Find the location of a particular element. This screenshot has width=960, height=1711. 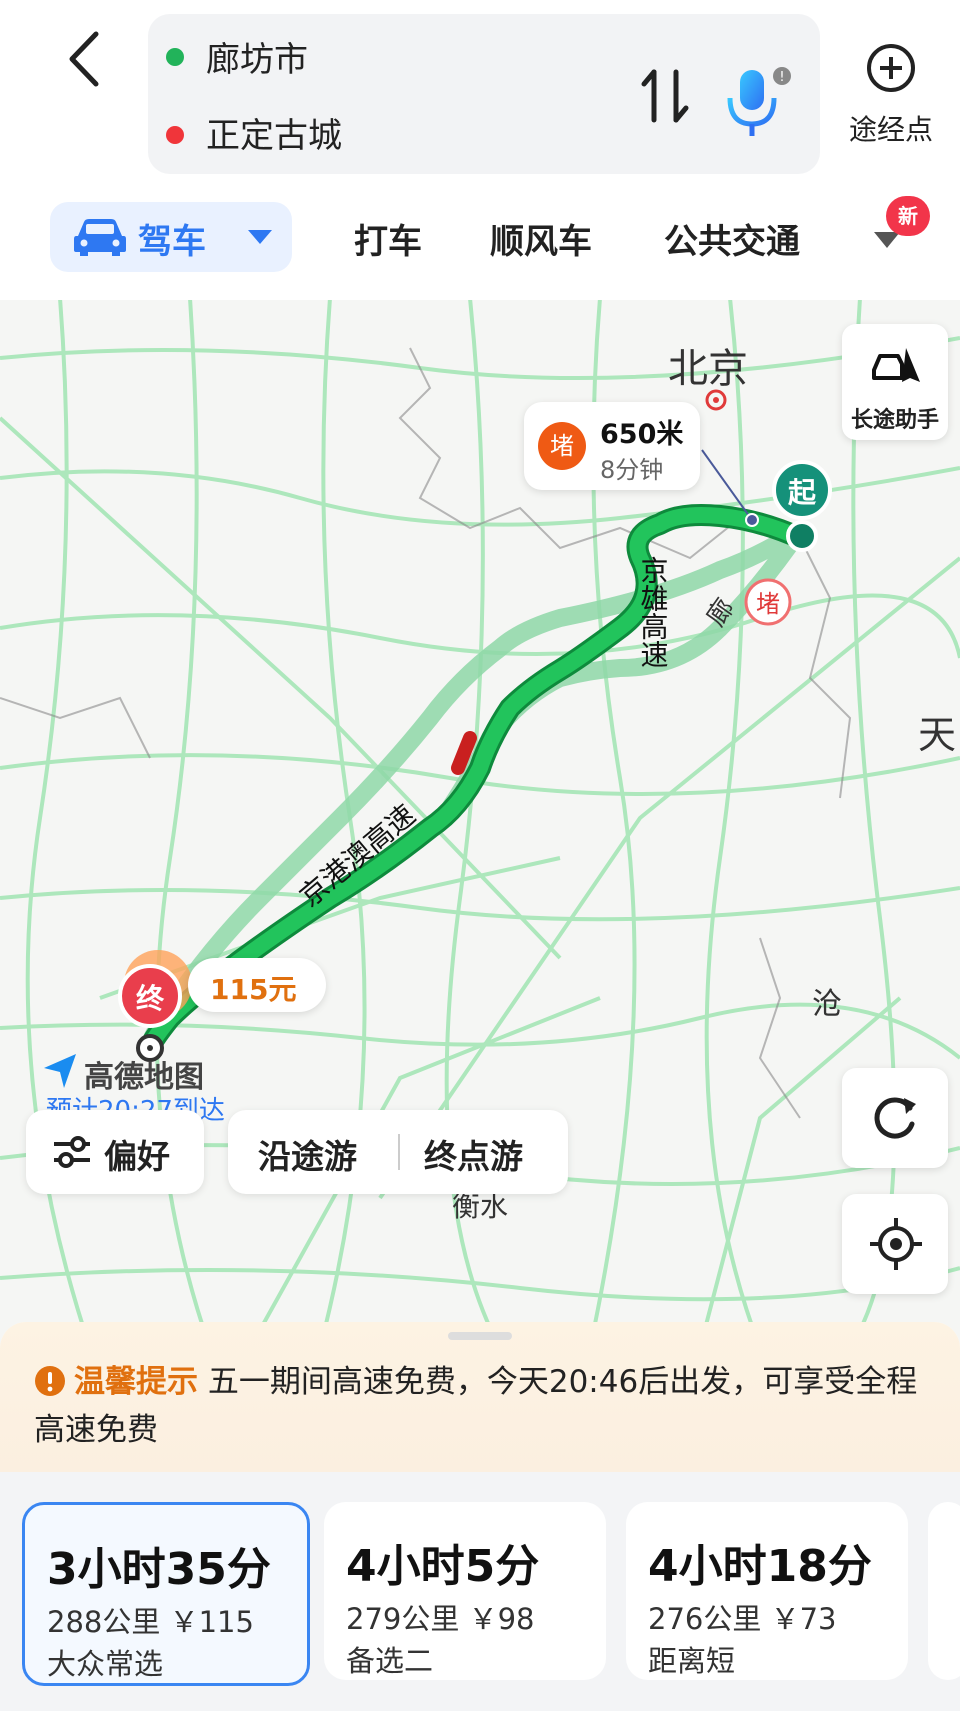

refresh-button is located at coordinates (895, 1118).